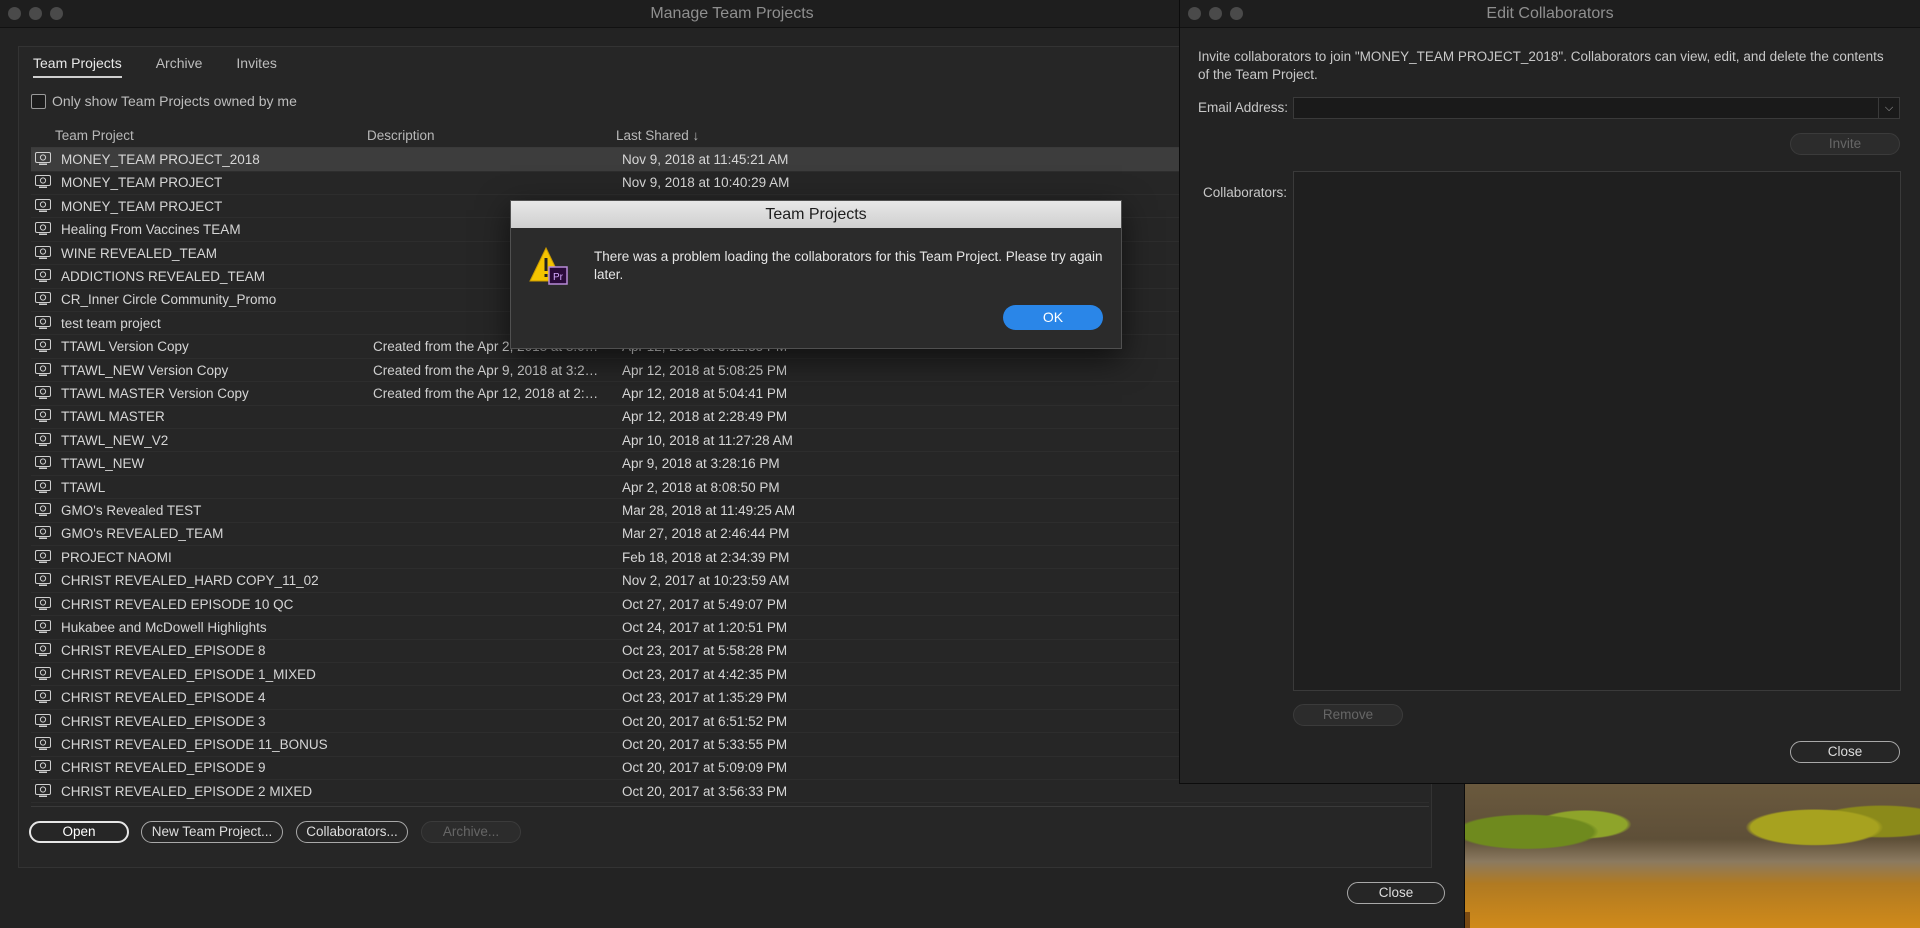 The height and width of the screenshot is (928, 1920). Describe the element at coordinates (706, 557) in the screenshot. I see `project-last-shared: Feb 18, 2018 at 2:34:39 PM` at that location.